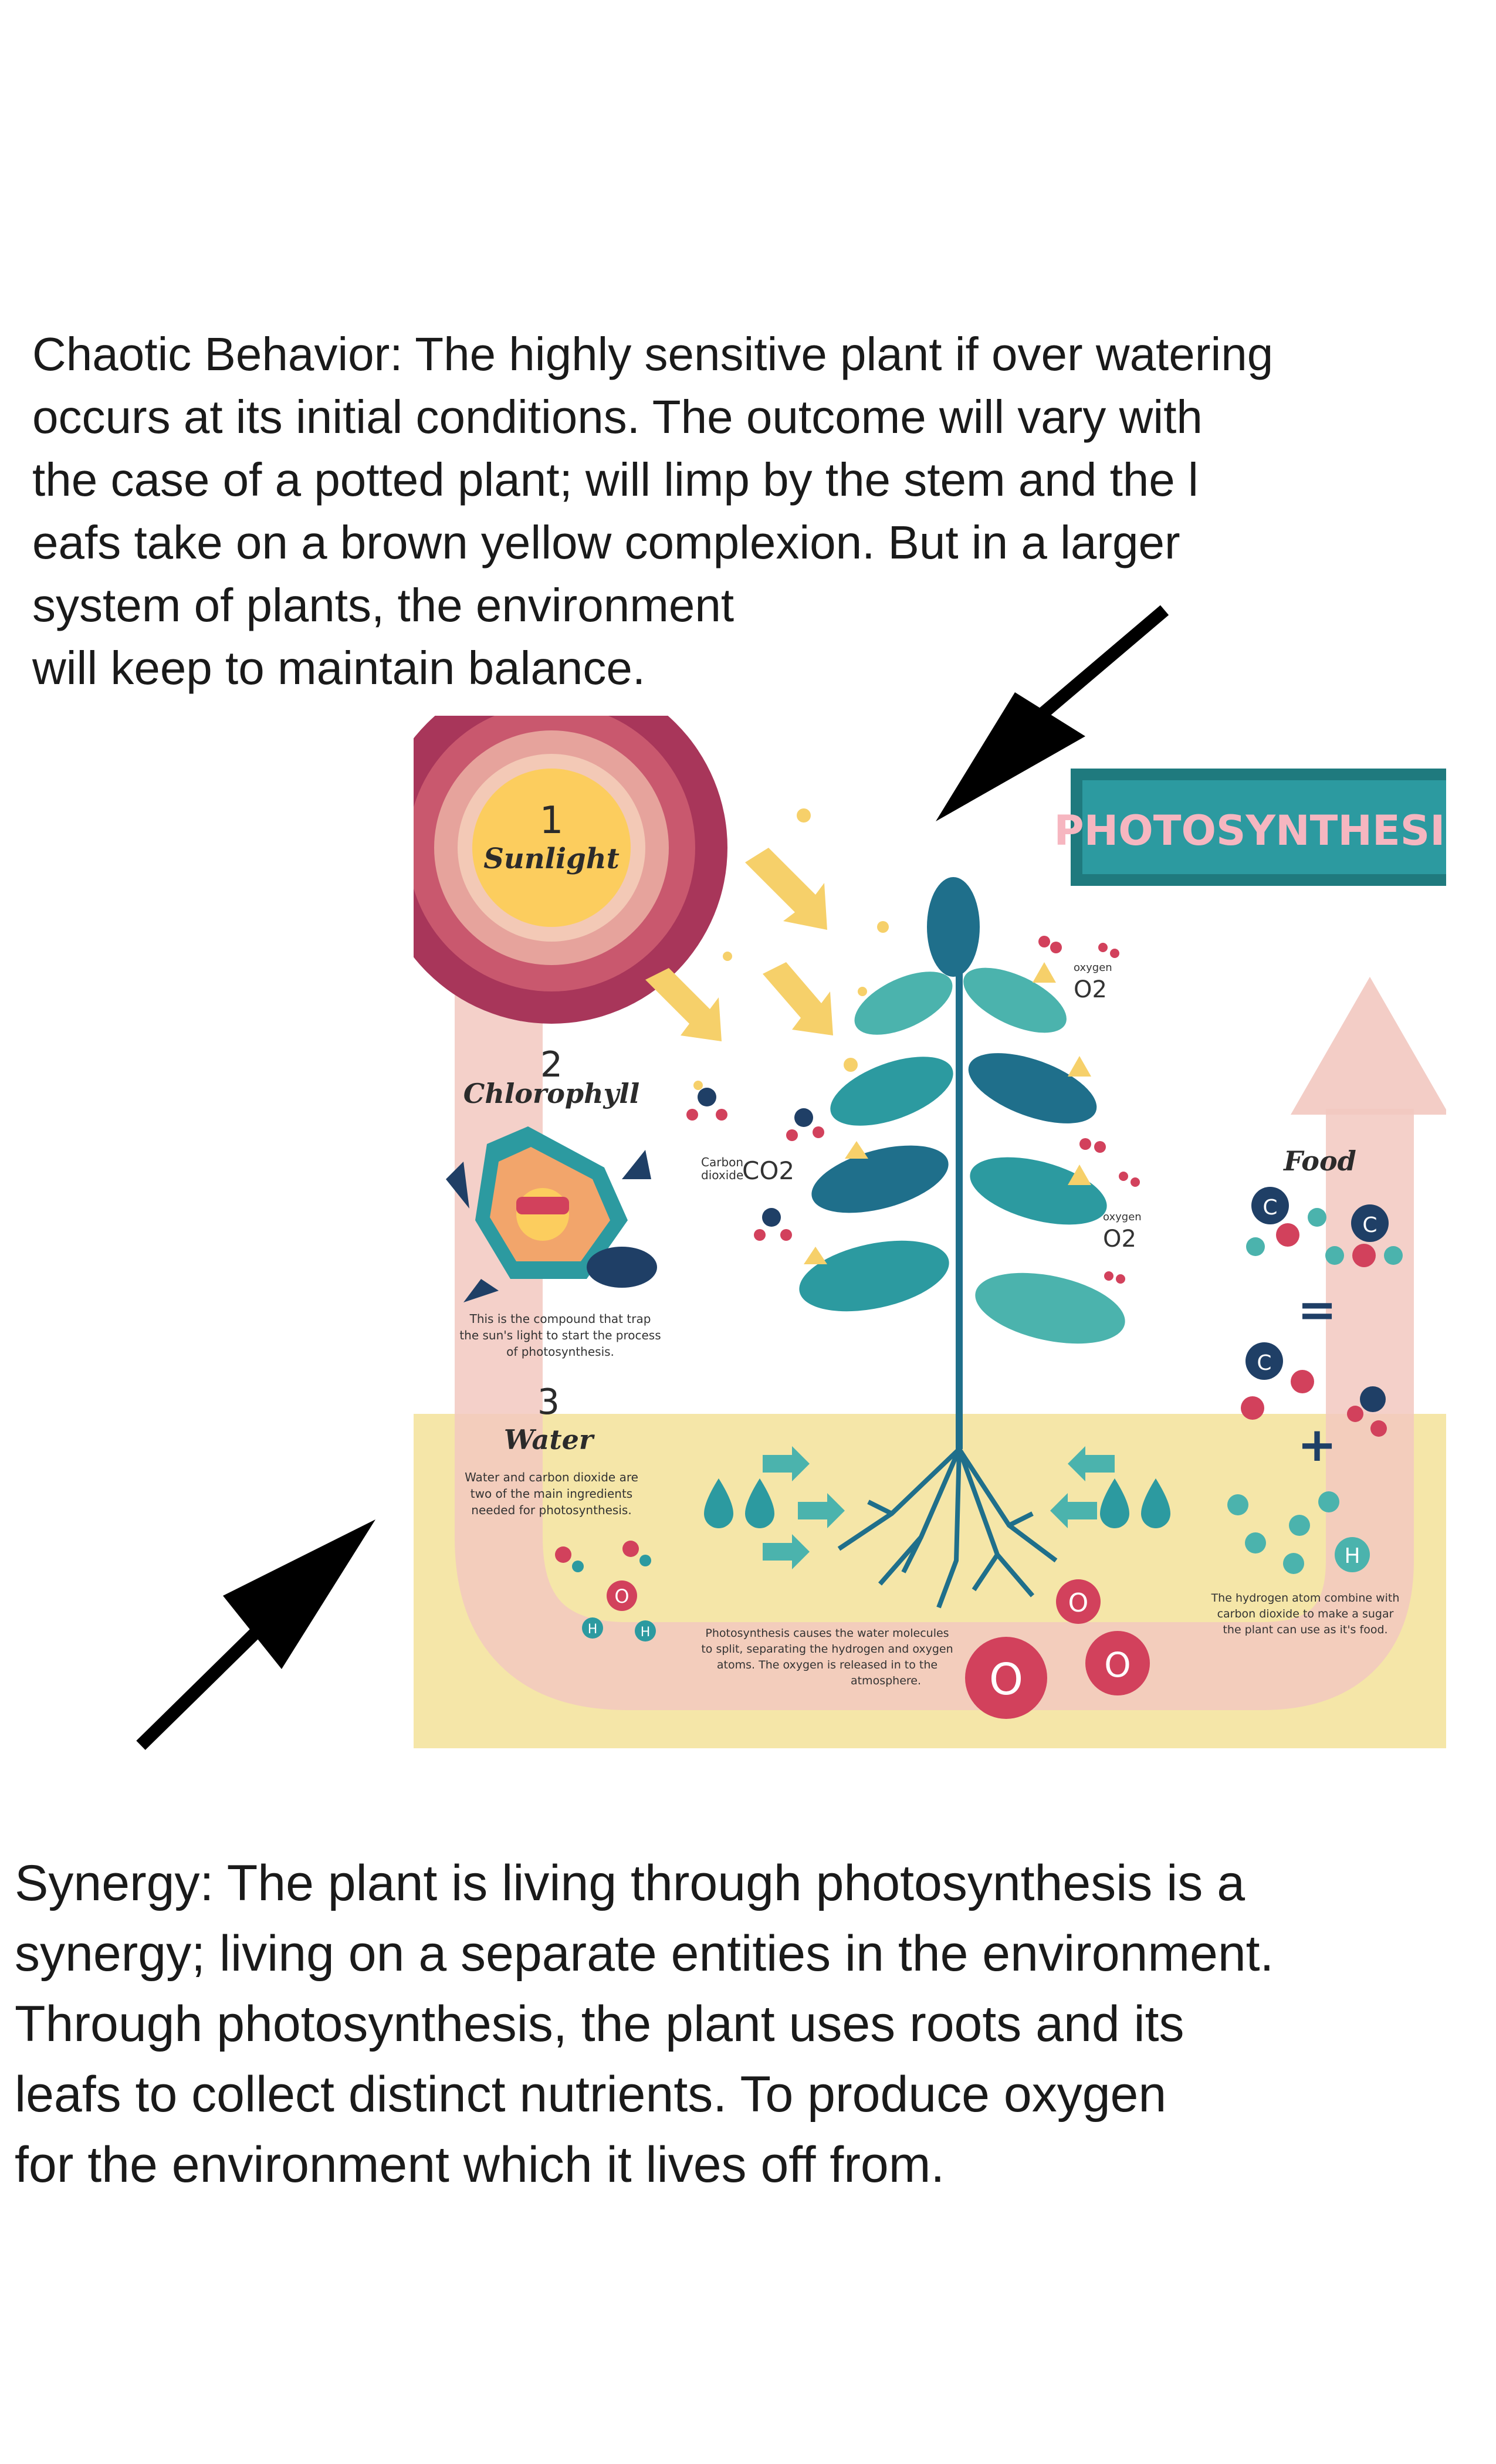 This screenshot has width=1496, height=2464. I want to click on food-label: Food, so click(1319, 1161).